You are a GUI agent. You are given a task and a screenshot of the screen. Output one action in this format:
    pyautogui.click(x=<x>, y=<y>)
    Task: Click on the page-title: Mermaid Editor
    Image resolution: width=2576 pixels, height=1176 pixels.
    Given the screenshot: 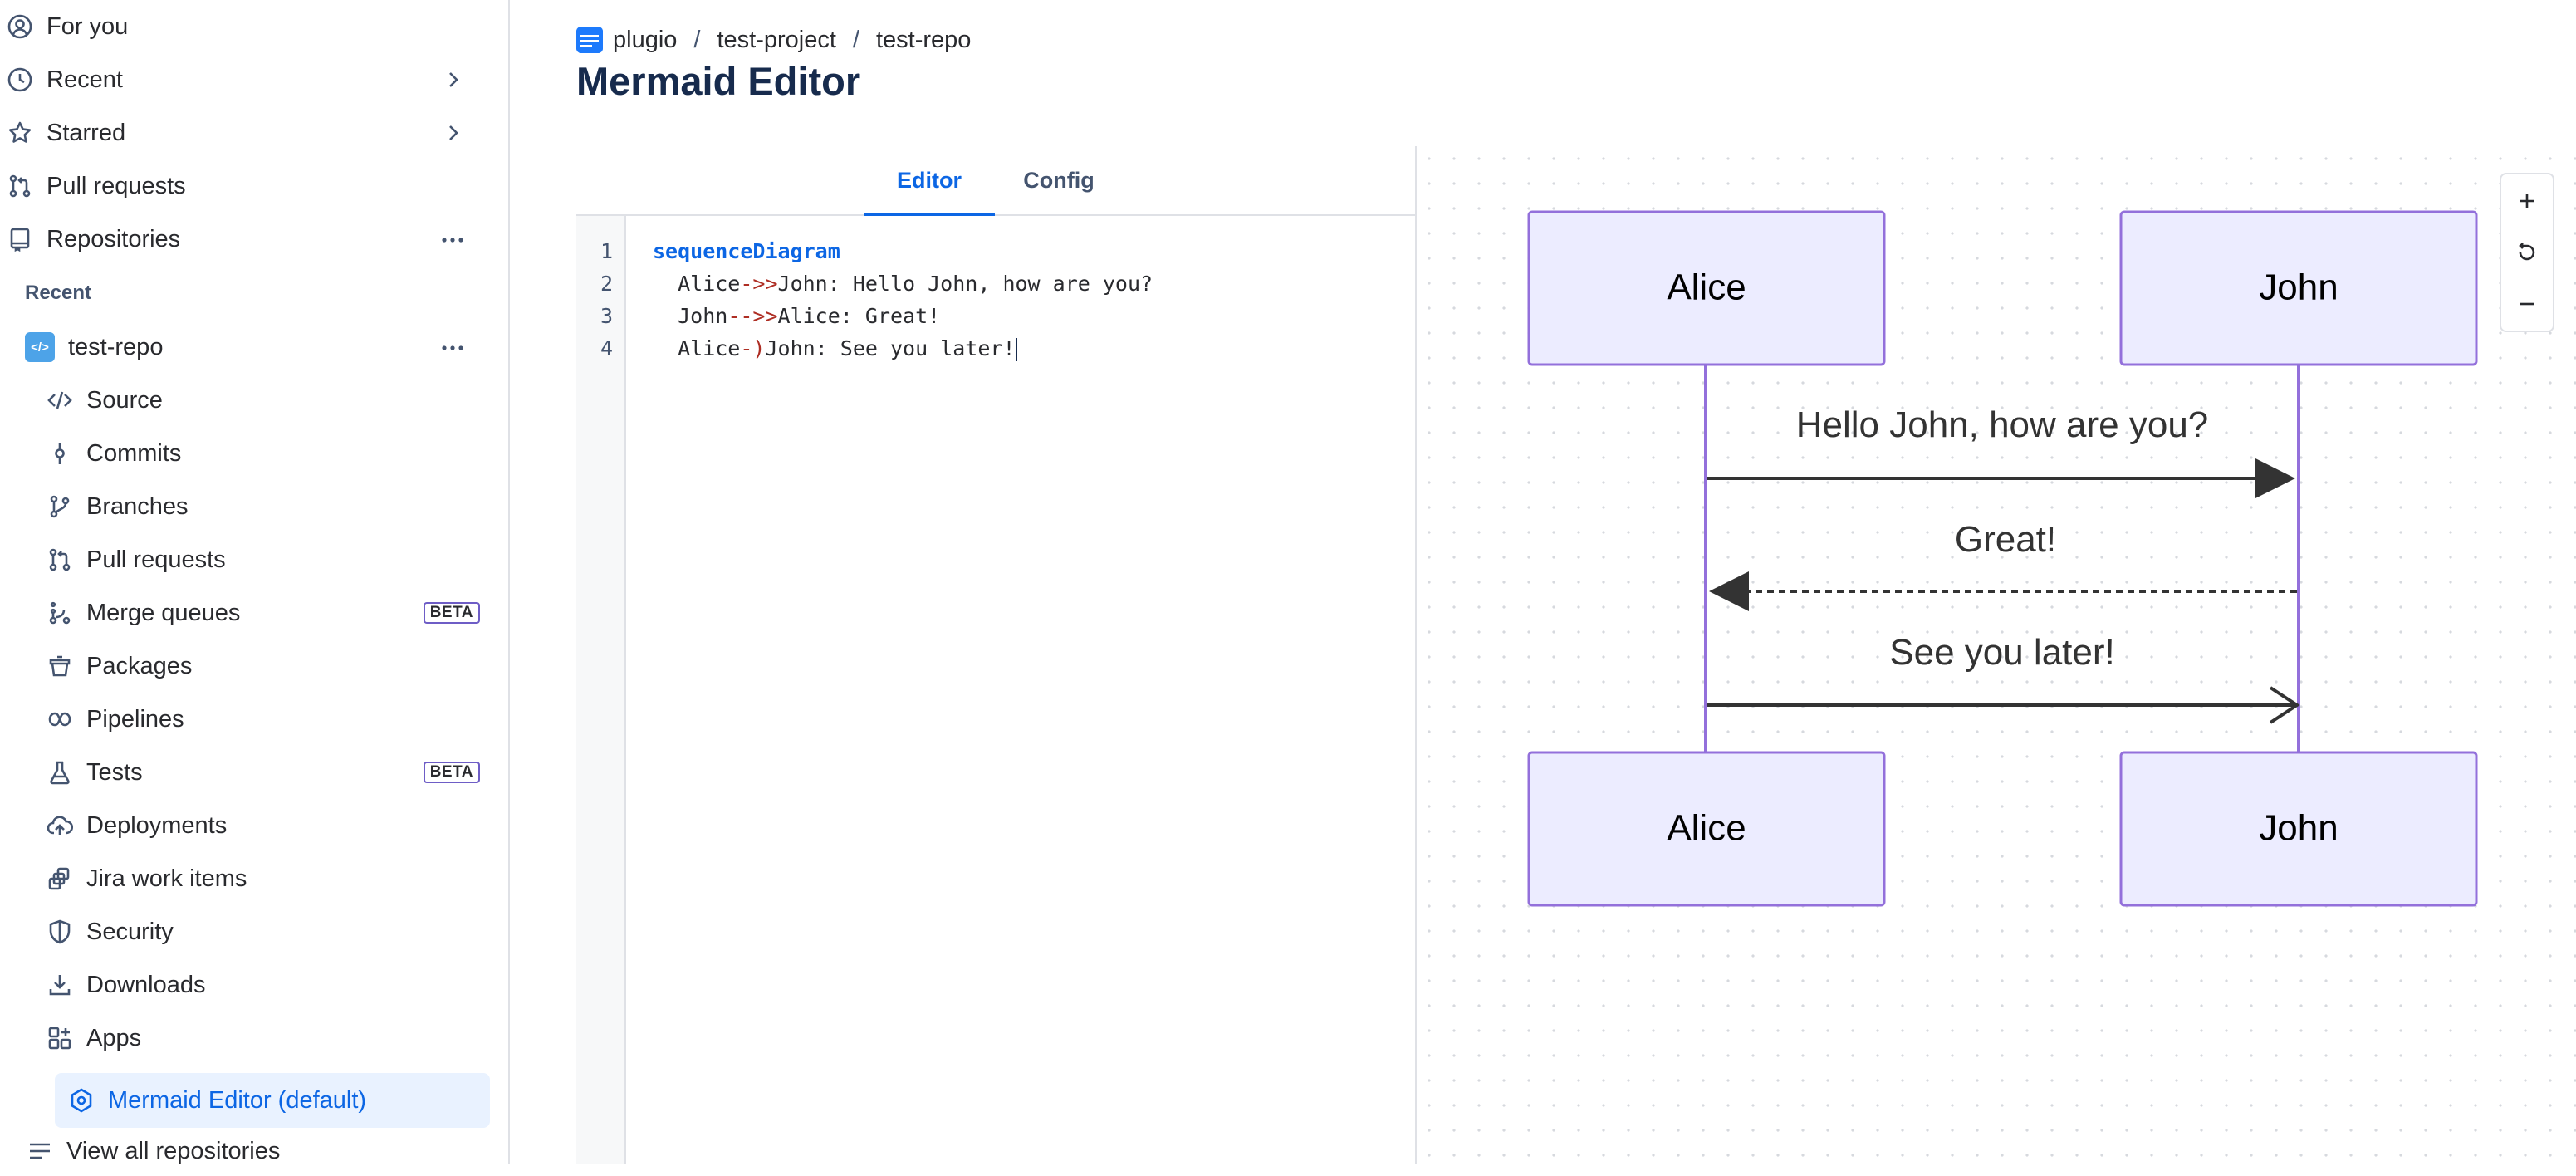 What is the action you would take?
    pyautogui.click(x=719, y=81)
    